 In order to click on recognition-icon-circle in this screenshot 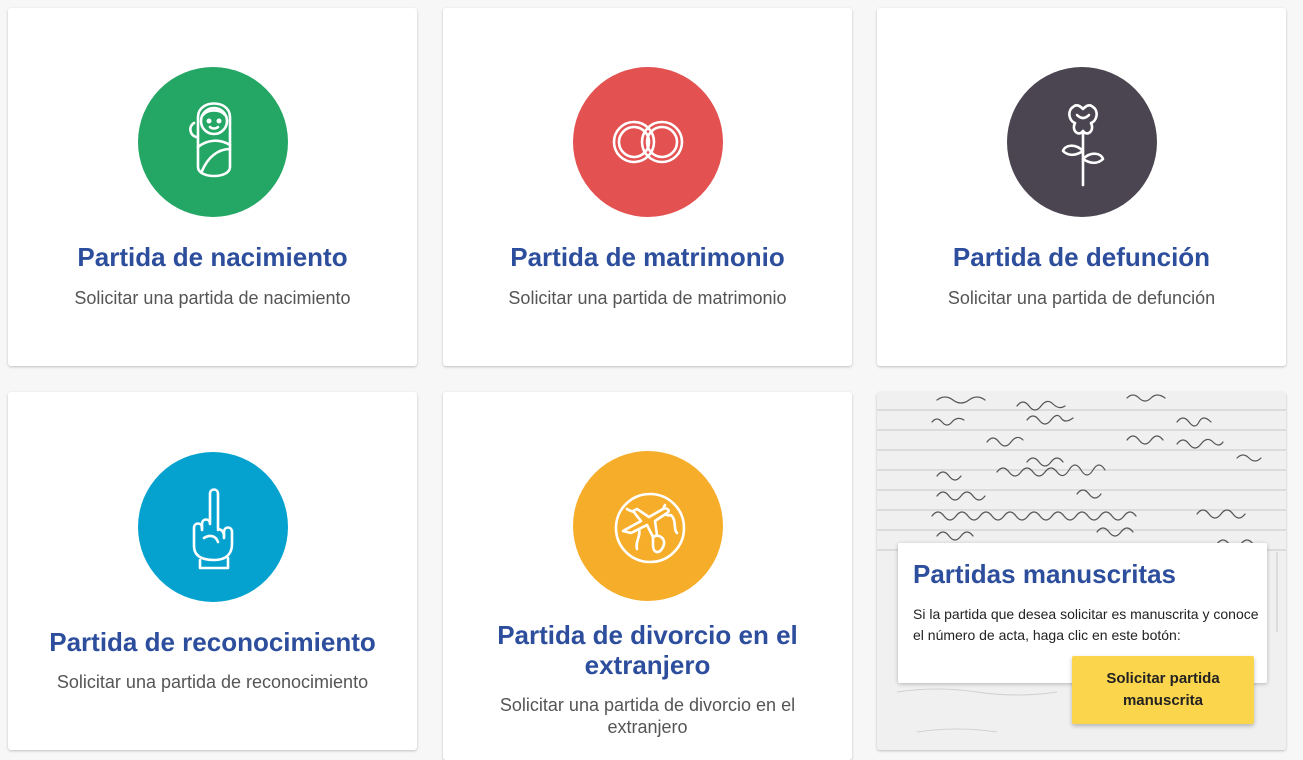, I will do `click(213, 527)`.